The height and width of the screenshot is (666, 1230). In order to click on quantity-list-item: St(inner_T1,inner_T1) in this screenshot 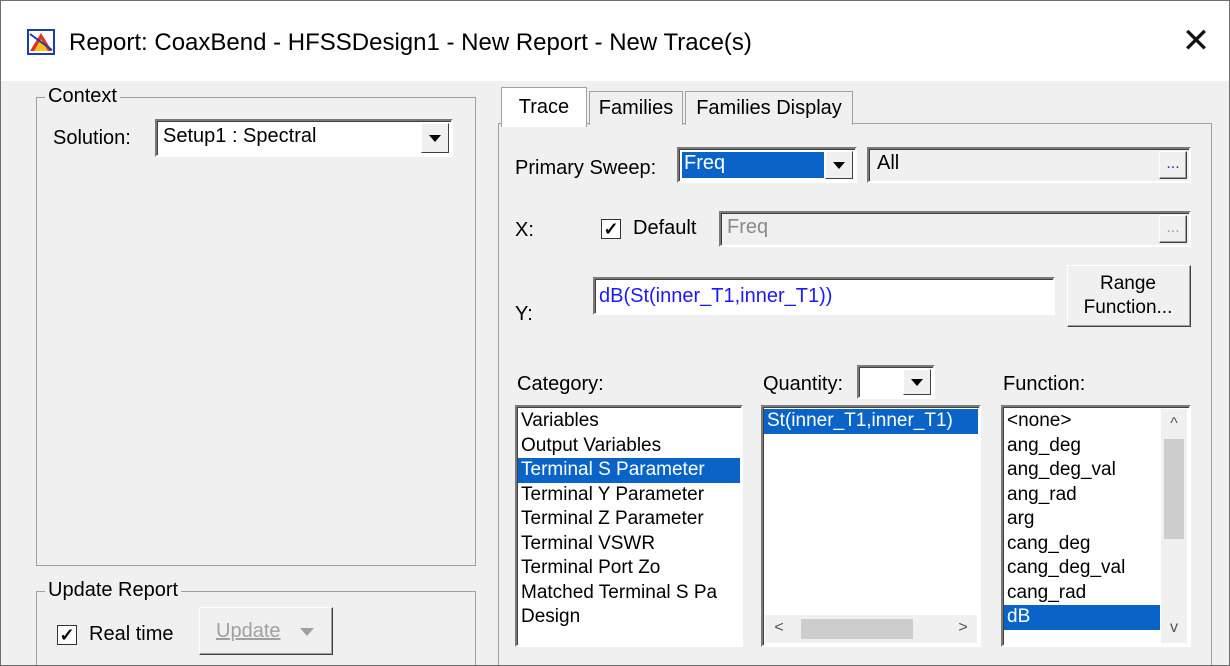, I will do `click(871, 421)`.